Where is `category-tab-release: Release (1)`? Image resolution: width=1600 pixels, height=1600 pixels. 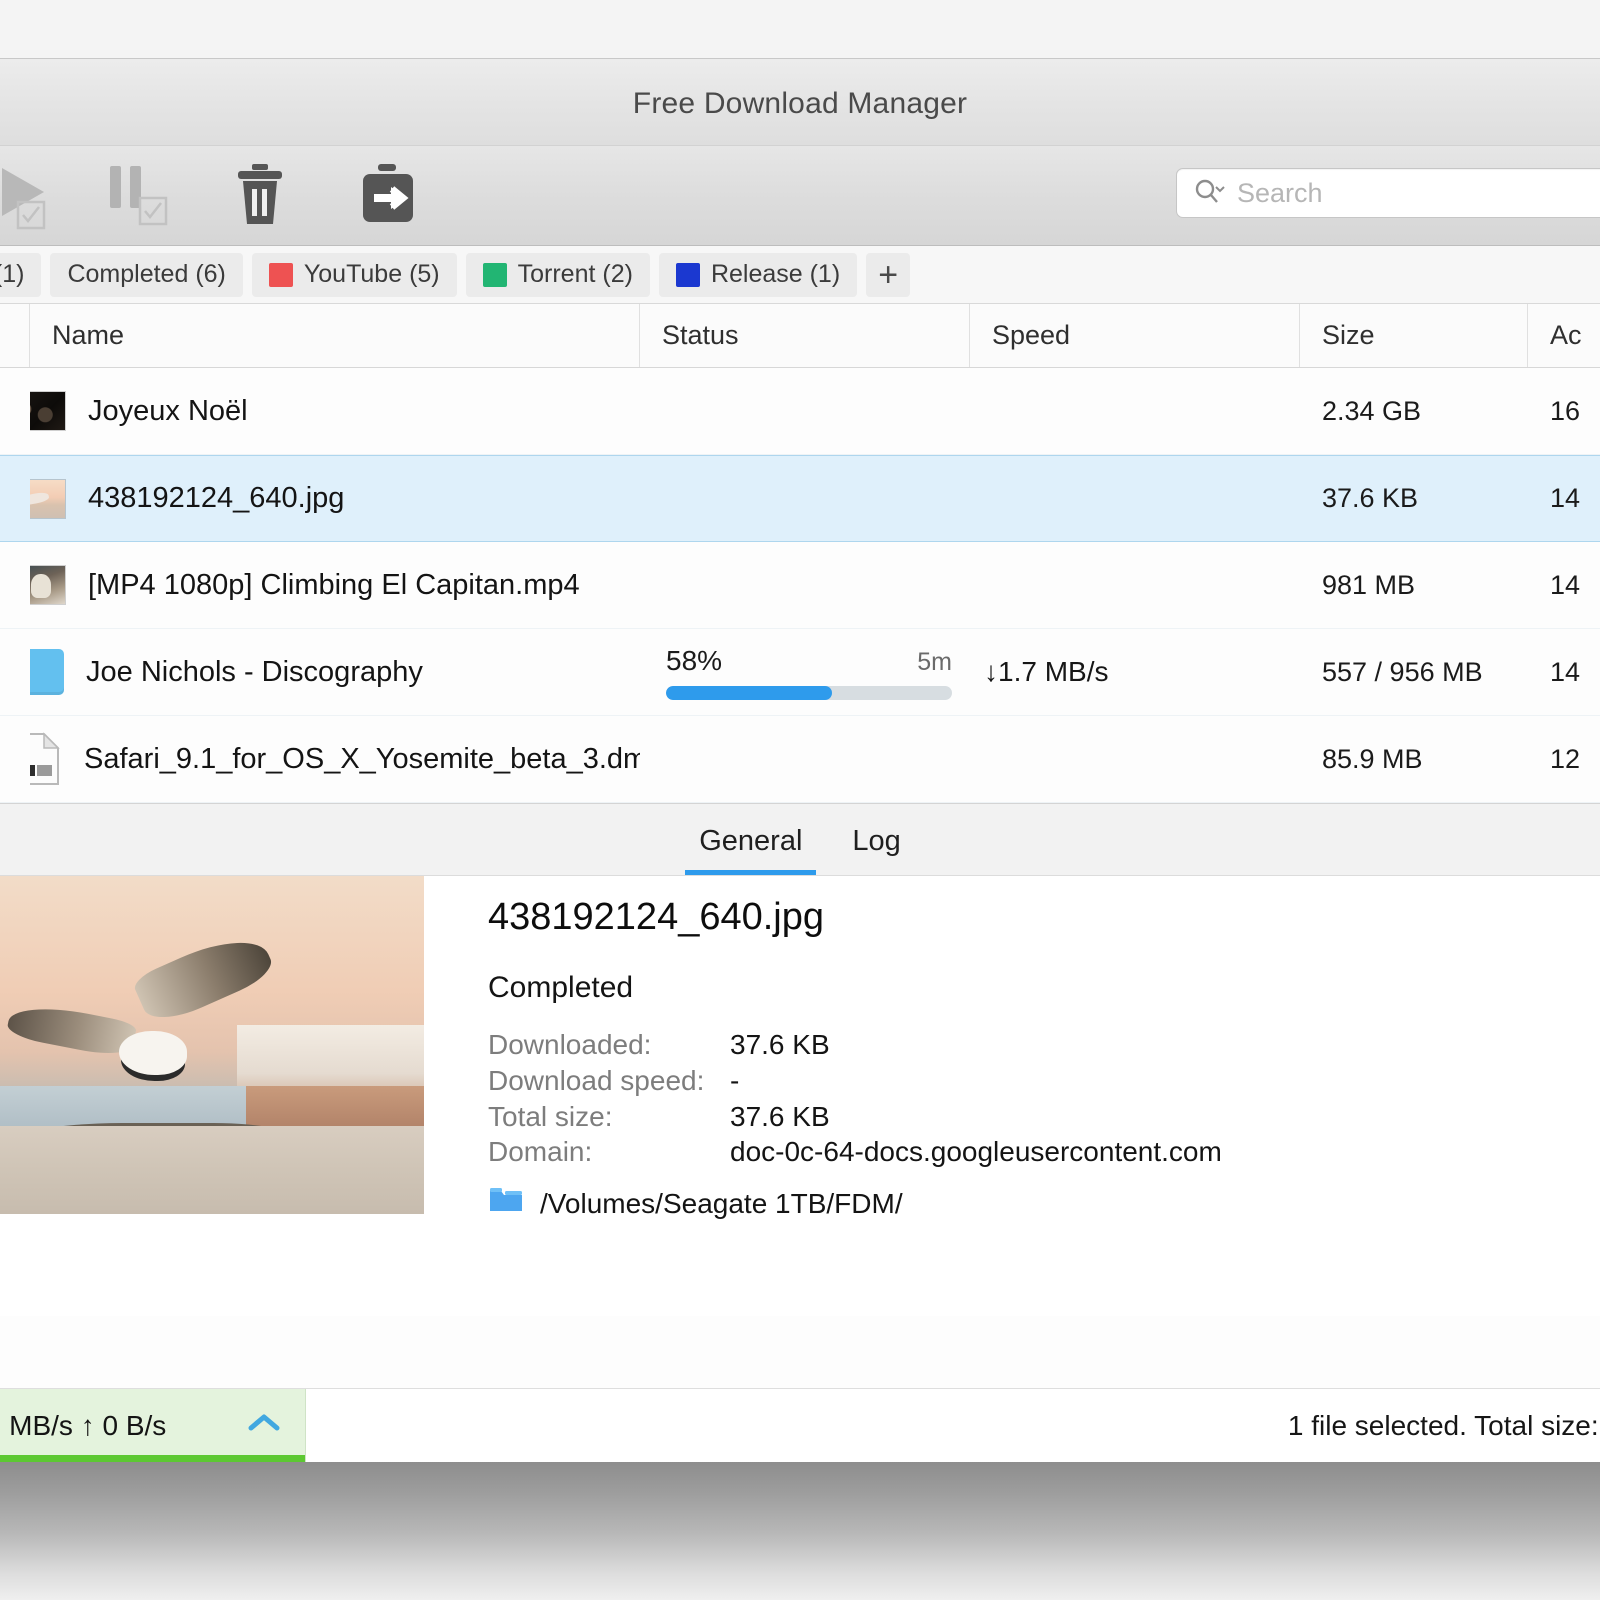 category-tab-release: Release (1) is located at coordinates (758, 274).